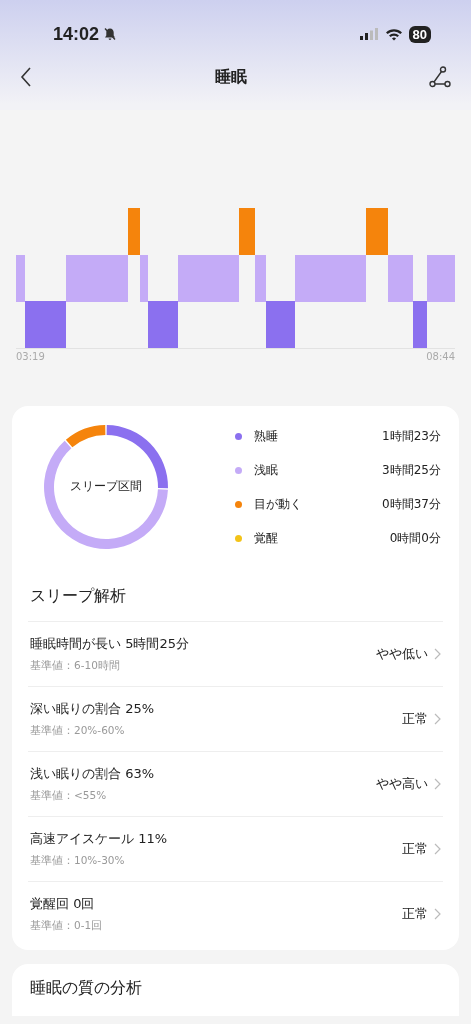 The width and height of the screenshot is (471, 1024). I want to click on donut-label: スリープ区間, so click(106, 486).